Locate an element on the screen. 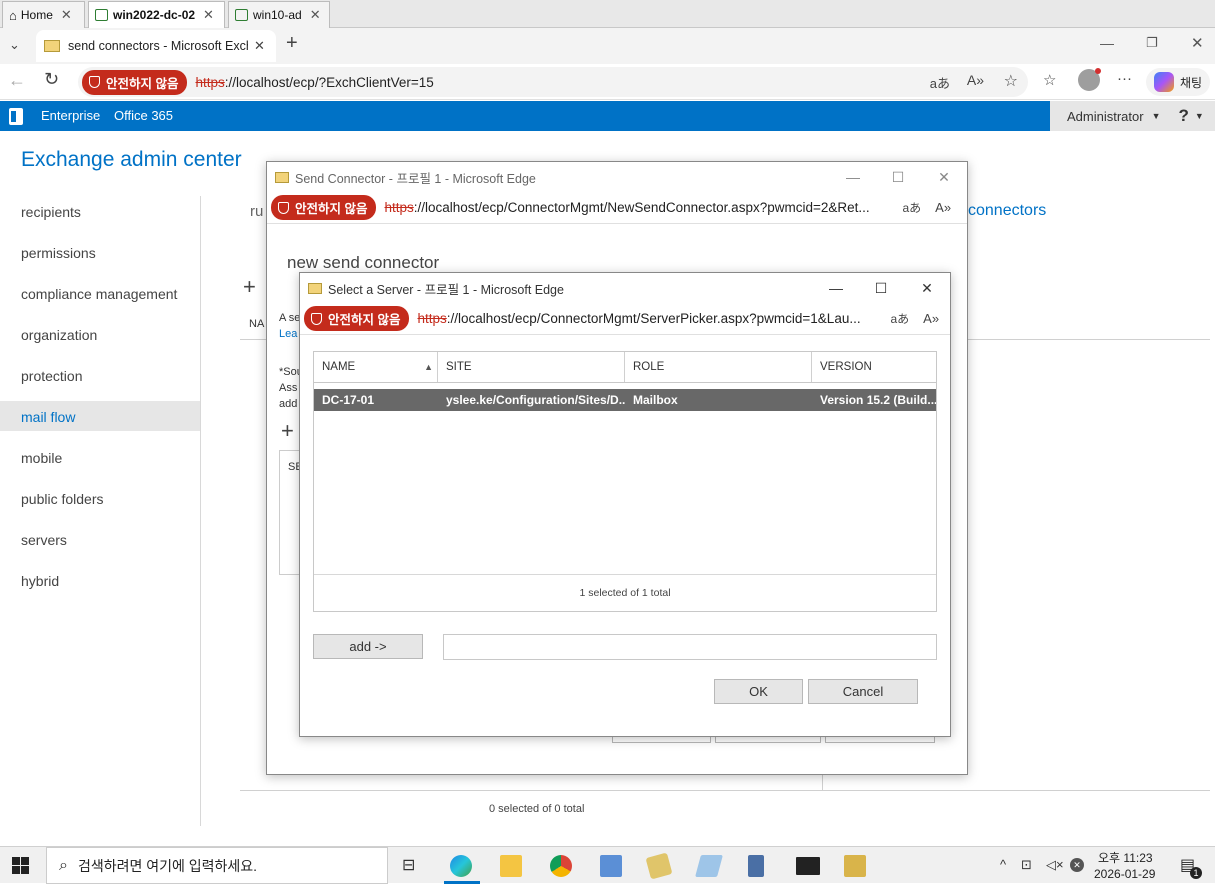 The image size is (1215, 884). tab-send-connectors: connectors is located at coordinates (1007, 211).